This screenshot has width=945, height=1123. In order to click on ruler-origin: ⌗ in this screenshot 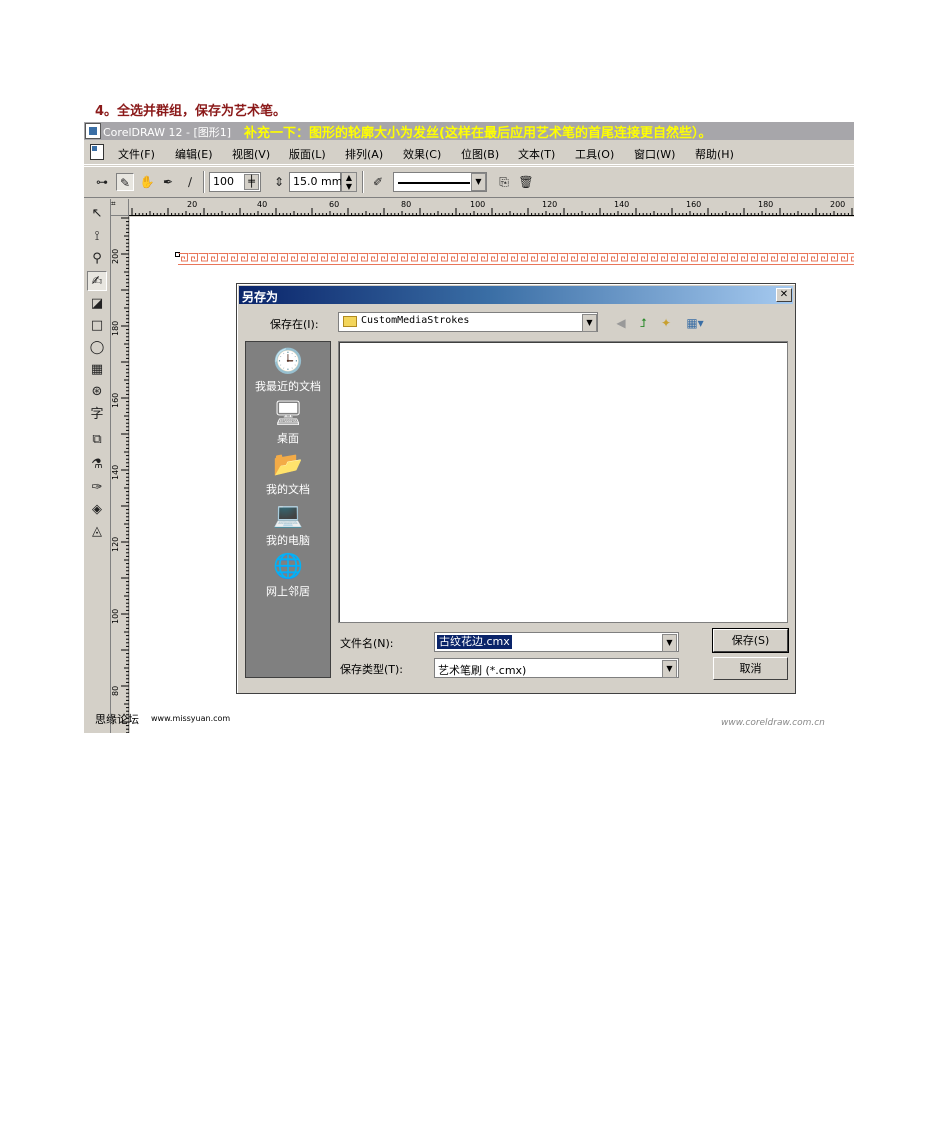, I will do `click(120, 207)`.